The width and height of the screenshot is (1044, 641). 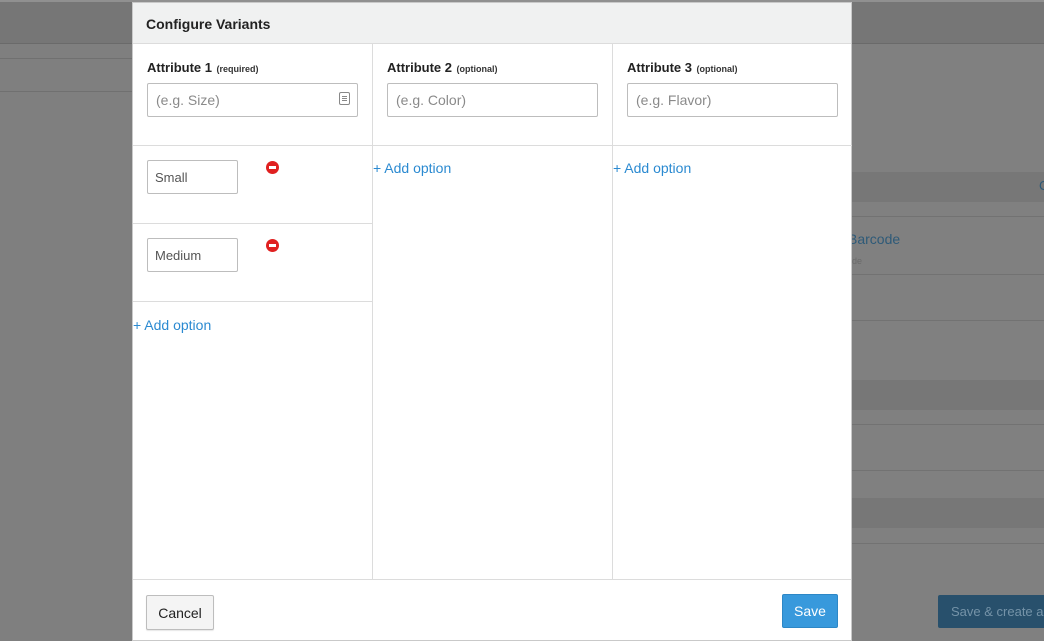 I want to click on attribute-3-header: Attribute 3 (optional), so click(x=732, y=95).